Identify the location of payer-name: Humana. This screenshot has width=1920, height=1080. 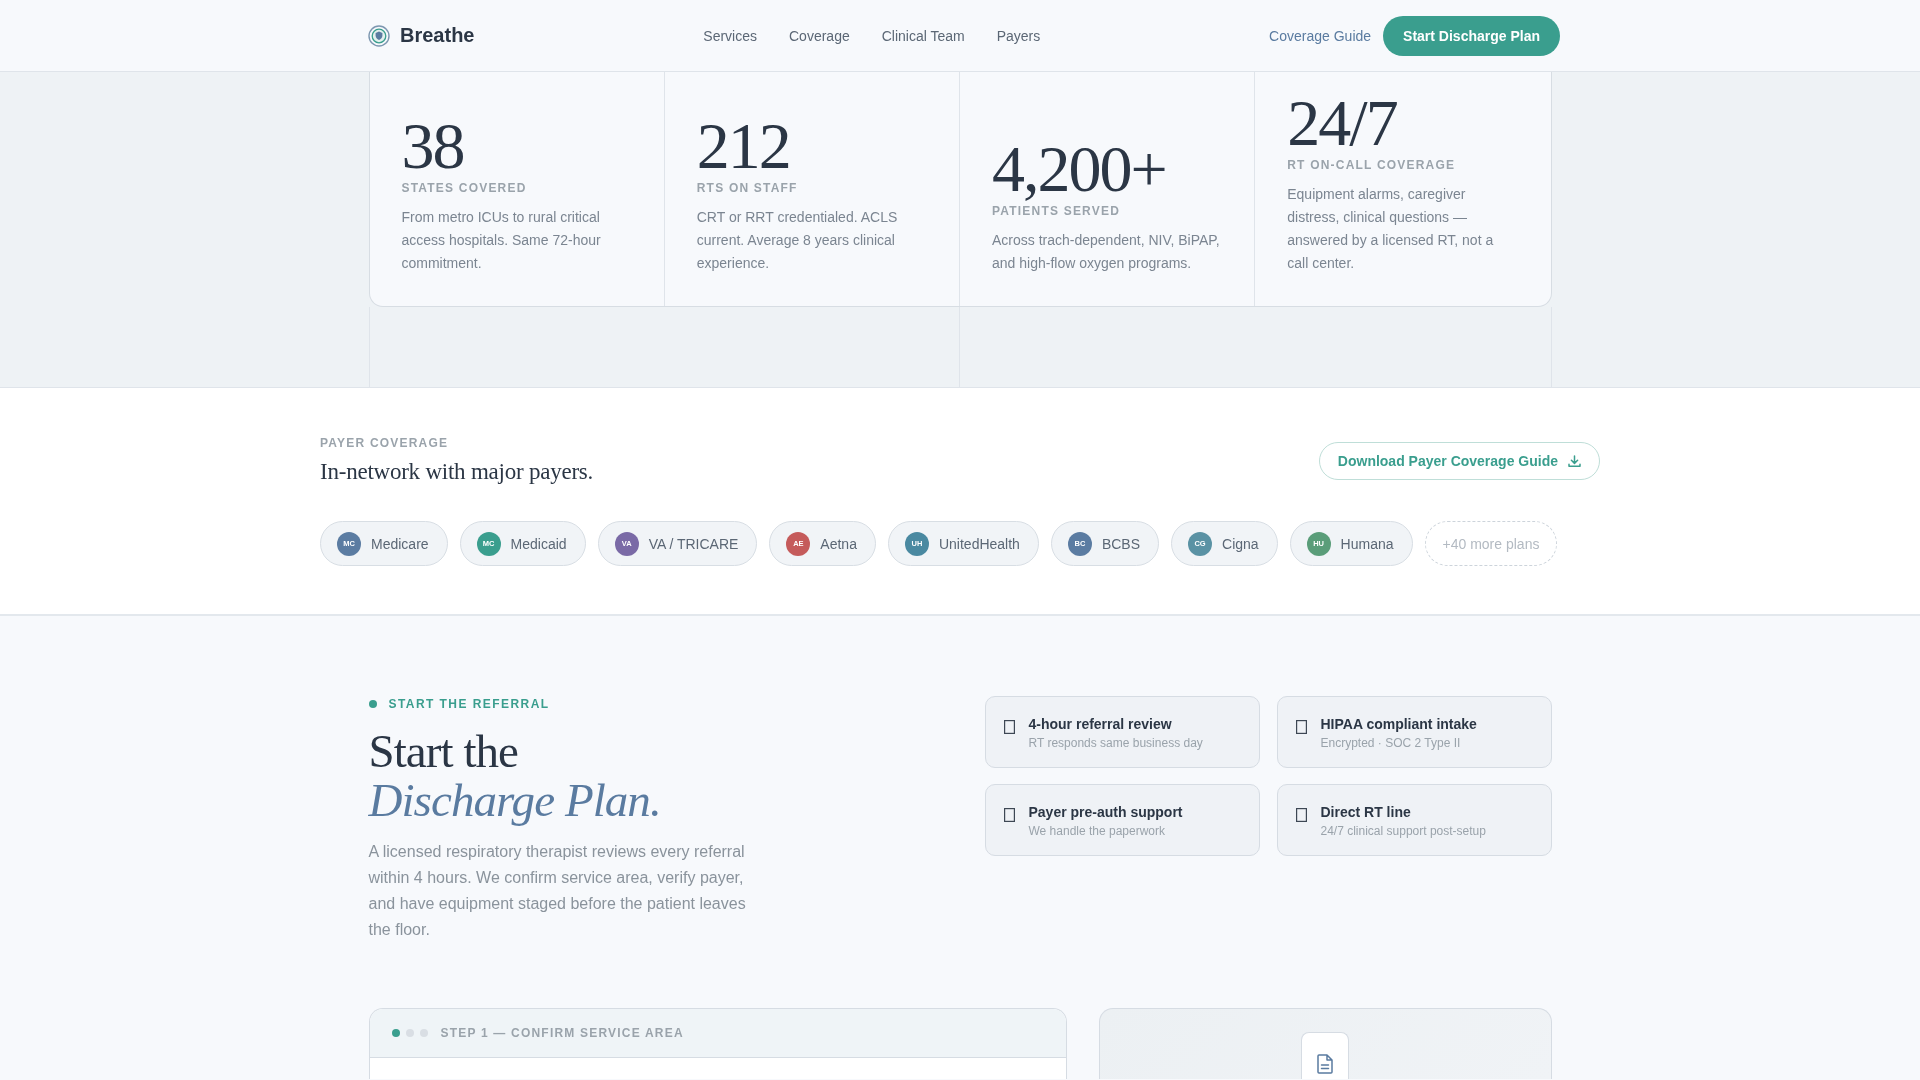
(1367, 543).